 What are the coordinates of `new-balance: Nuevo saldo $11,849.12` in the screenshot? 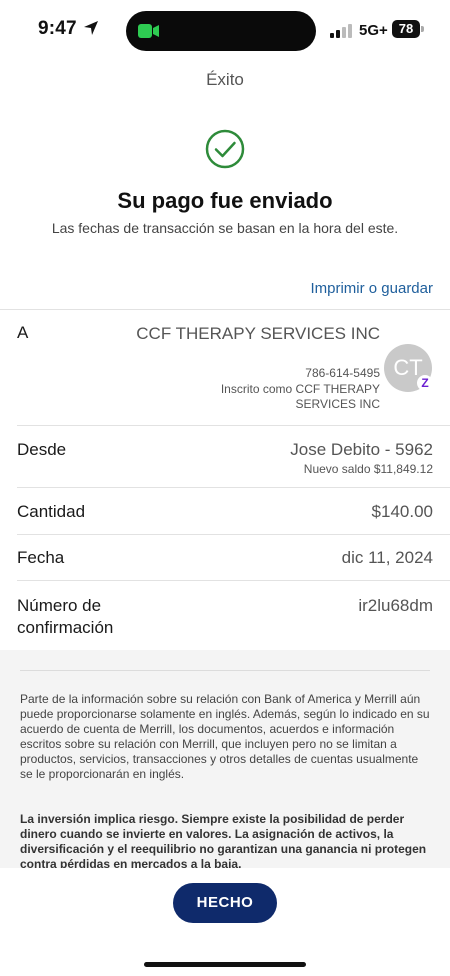 It's located at (368, 469).